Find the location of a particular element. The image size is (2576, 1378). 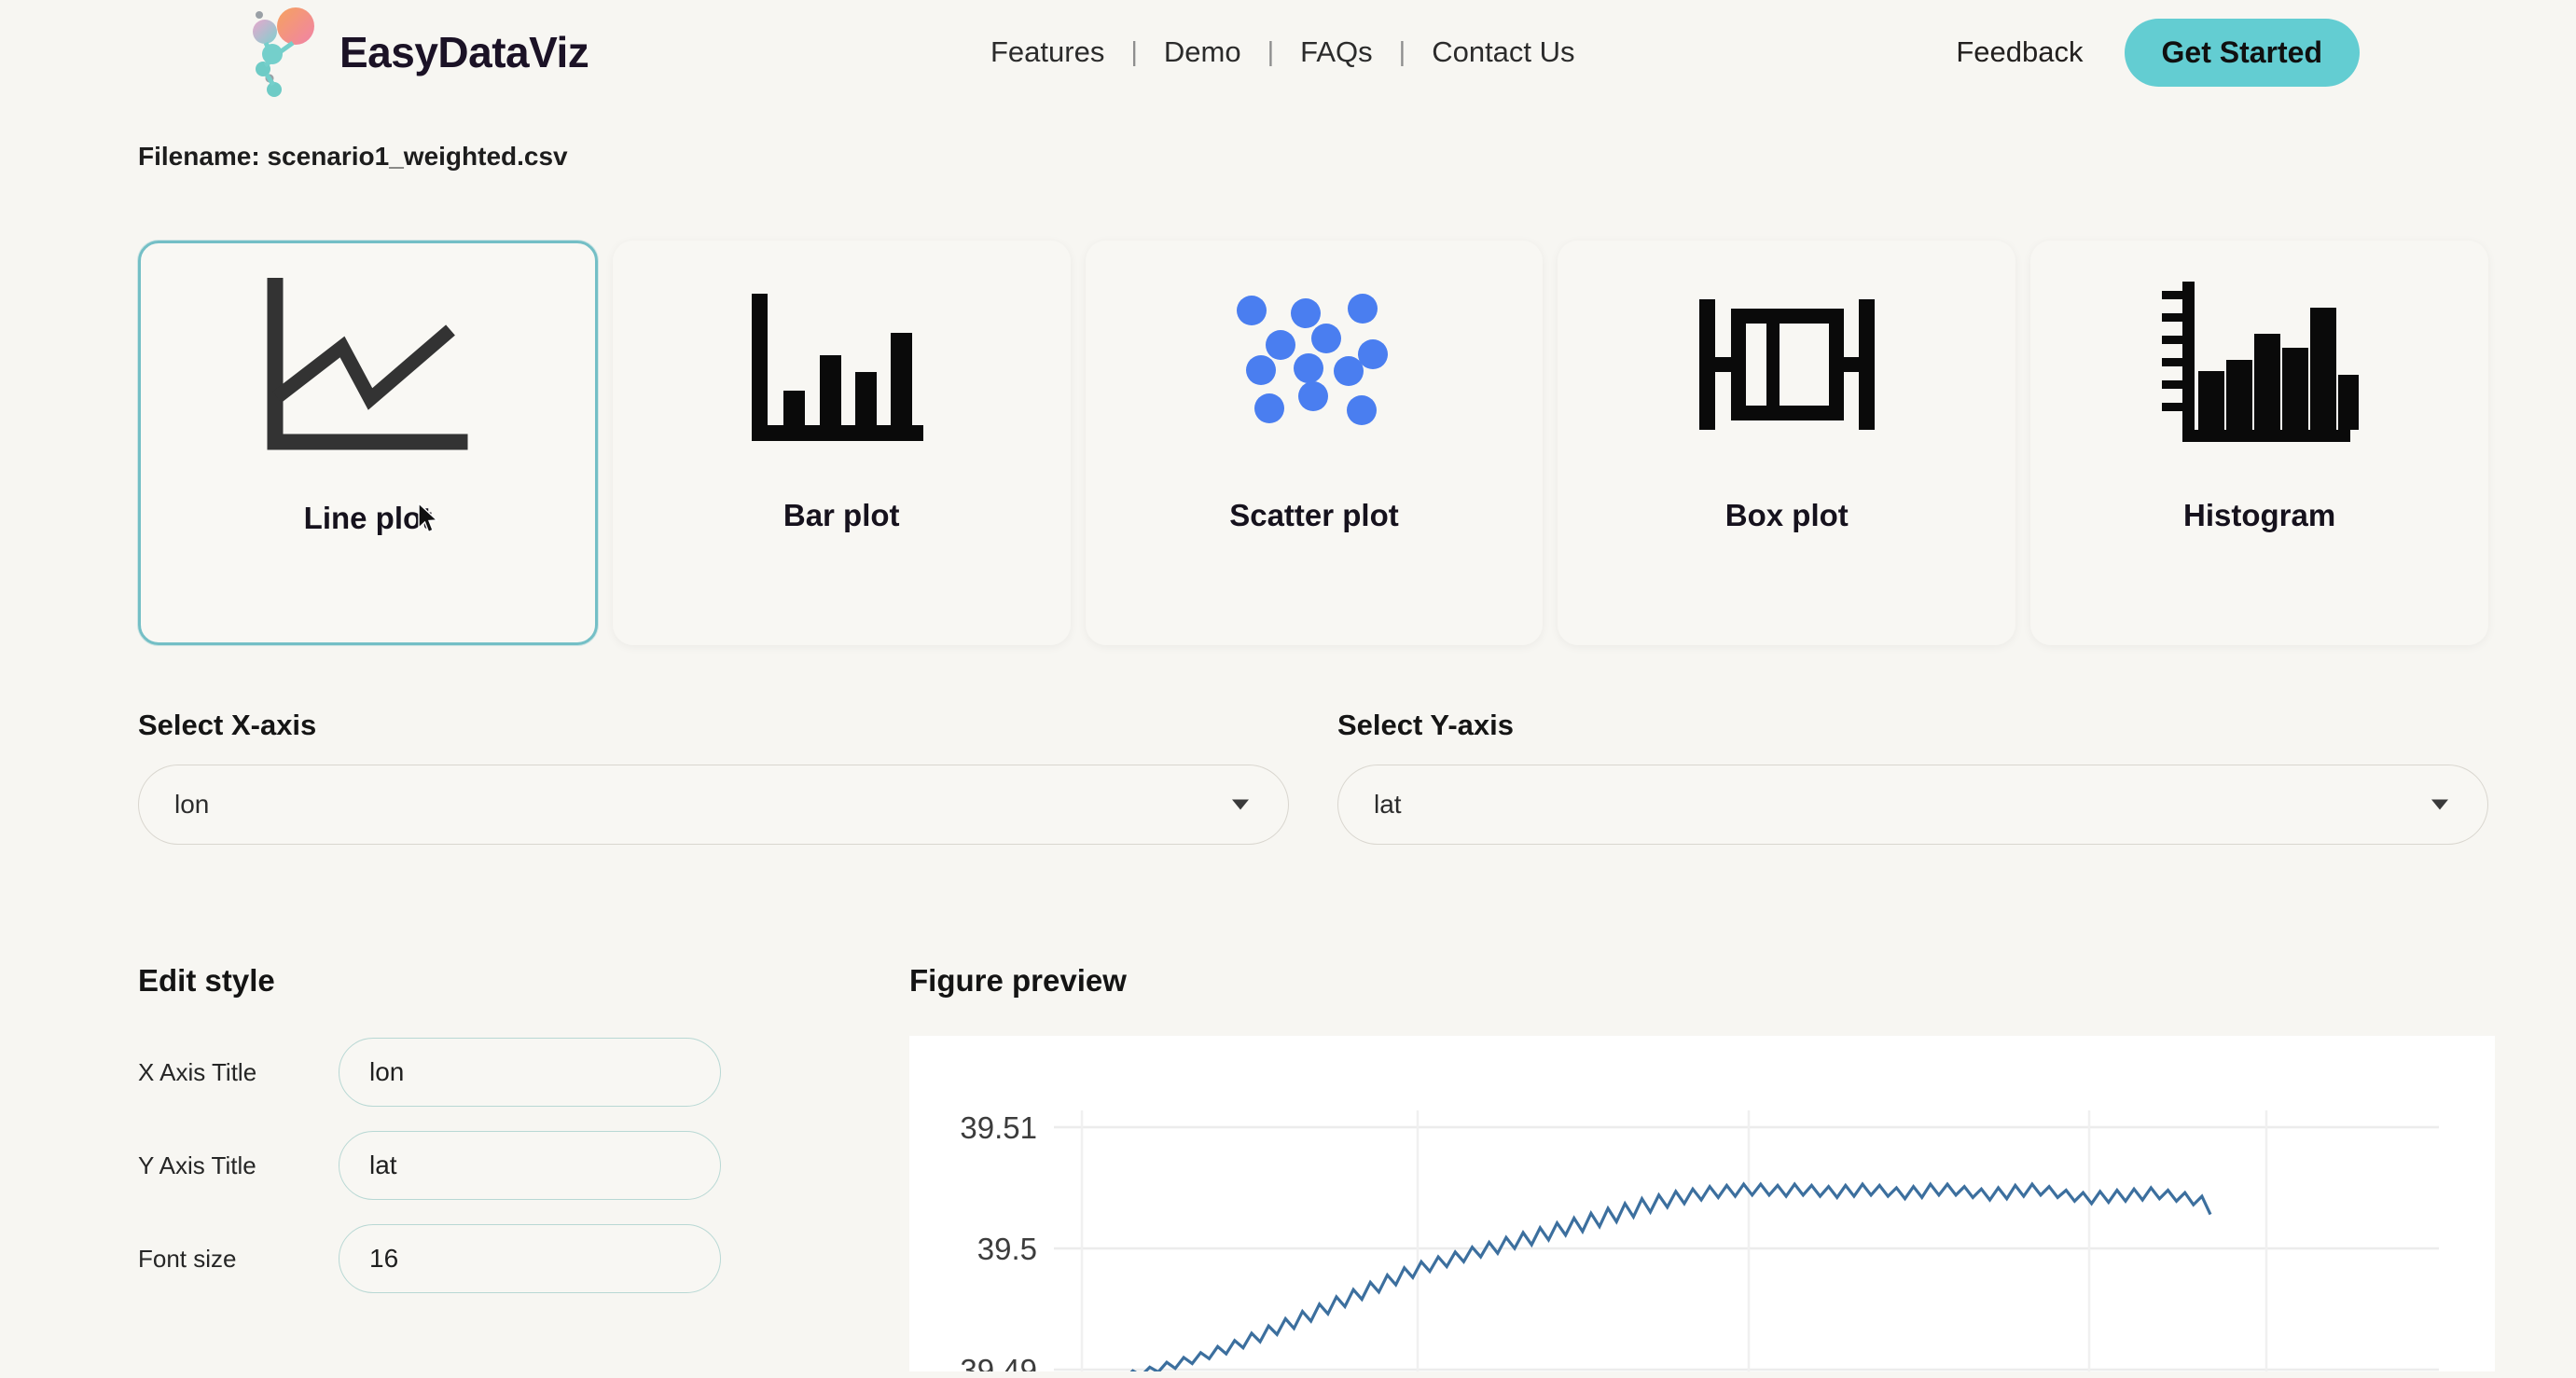

y-axis-title-label: Y Axis Title is located at coordinates (197, 1165).